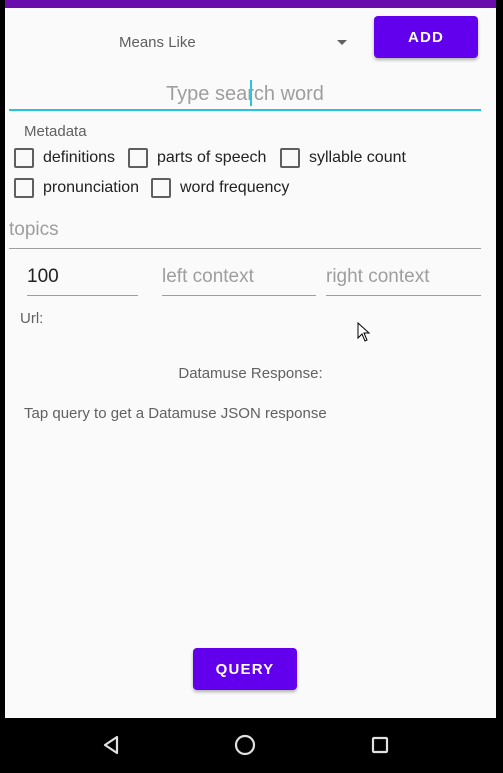 The image size is (503, 773). I want to click on checkbox-parts-of-speech: parts of speech, so click(197, 158).